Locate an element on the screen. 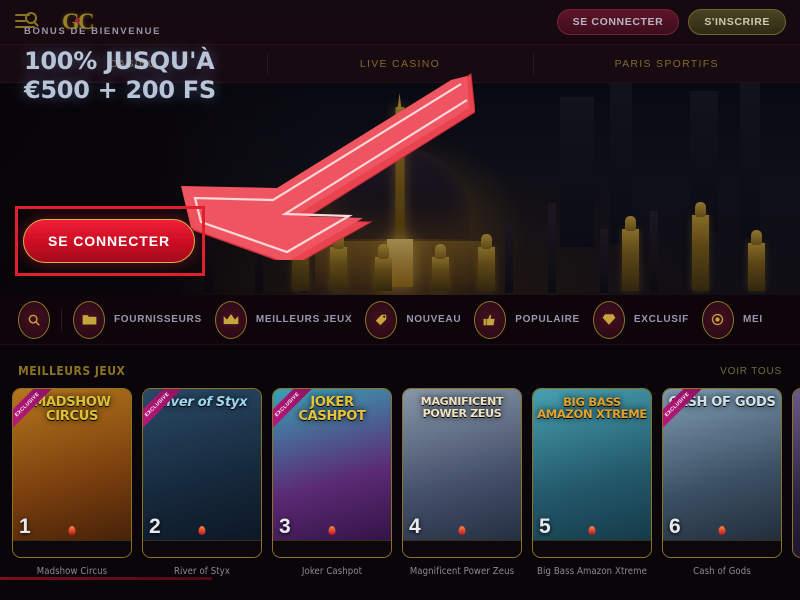 This screenshot has width=800, height=600. game-rank-number: 6 is located at coordinates (675, 526).